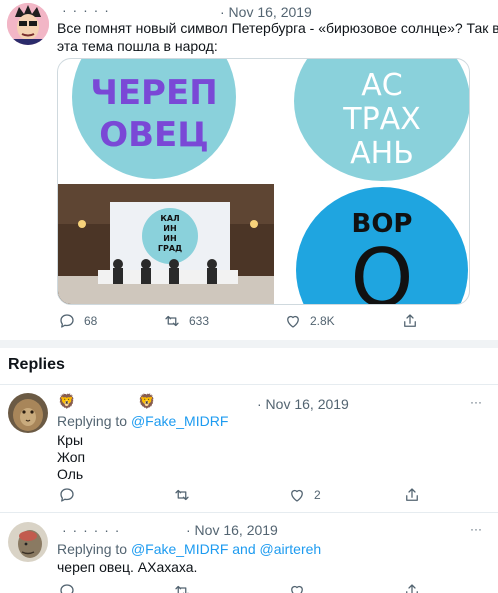  I want to click on like-count: 2.8K, so click(322, 321).